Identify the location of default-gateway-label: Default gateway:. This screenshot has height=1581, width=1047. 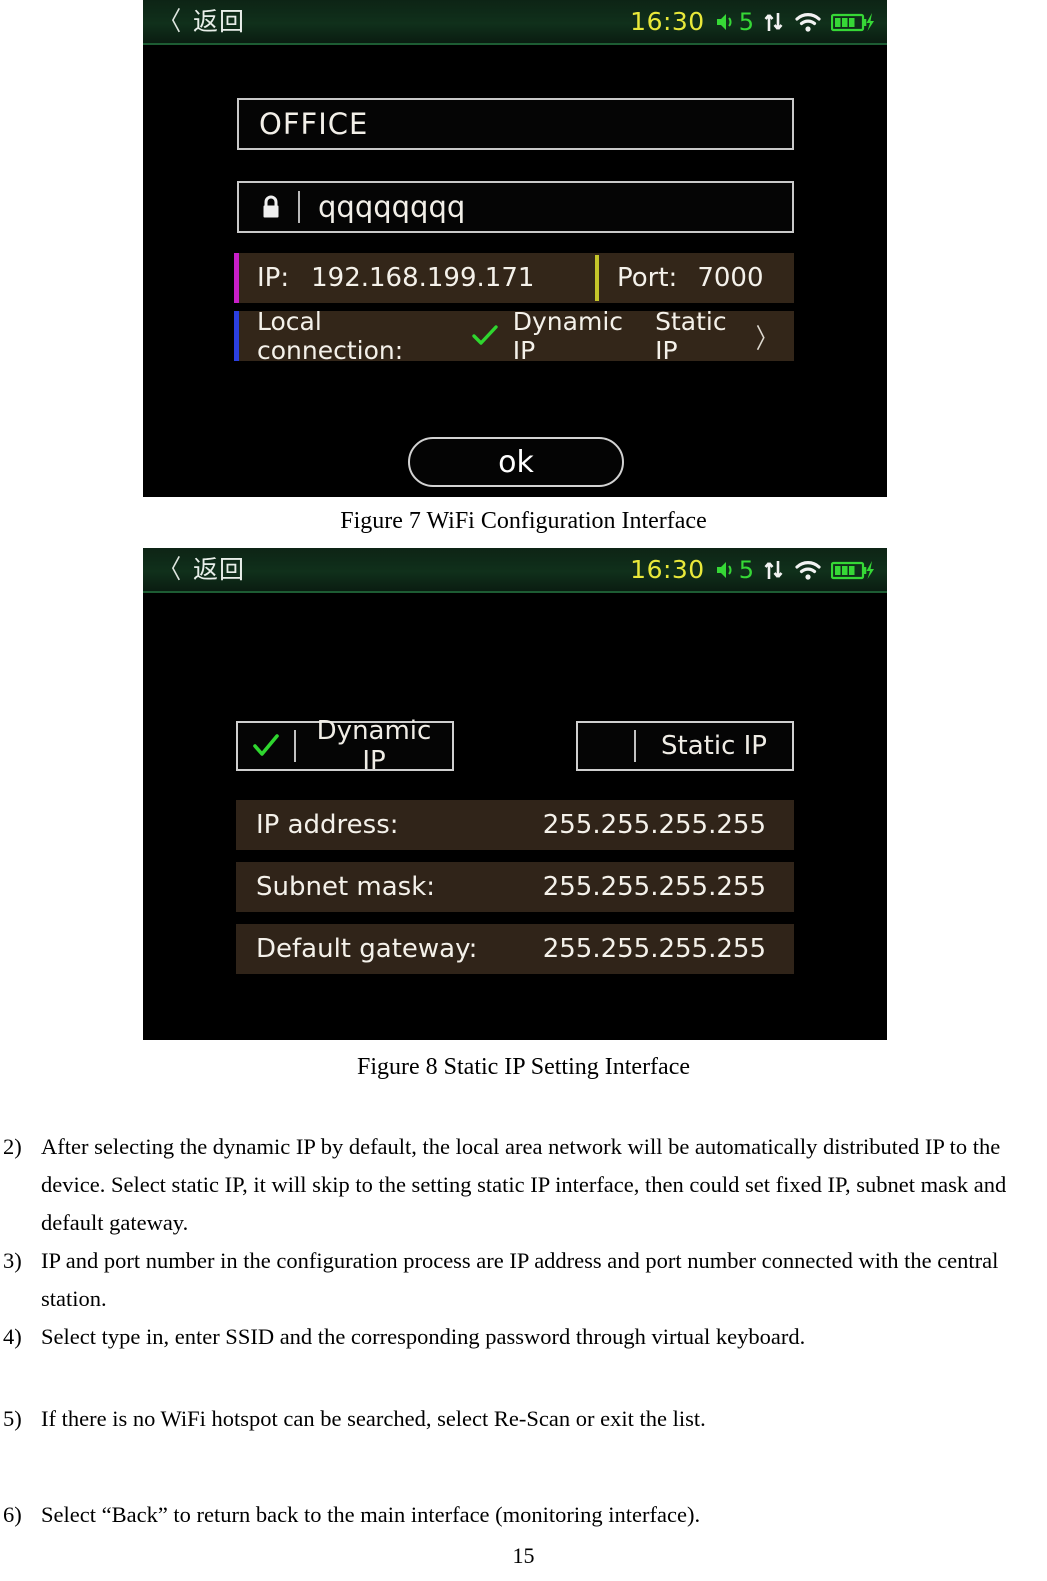
(367, 949).